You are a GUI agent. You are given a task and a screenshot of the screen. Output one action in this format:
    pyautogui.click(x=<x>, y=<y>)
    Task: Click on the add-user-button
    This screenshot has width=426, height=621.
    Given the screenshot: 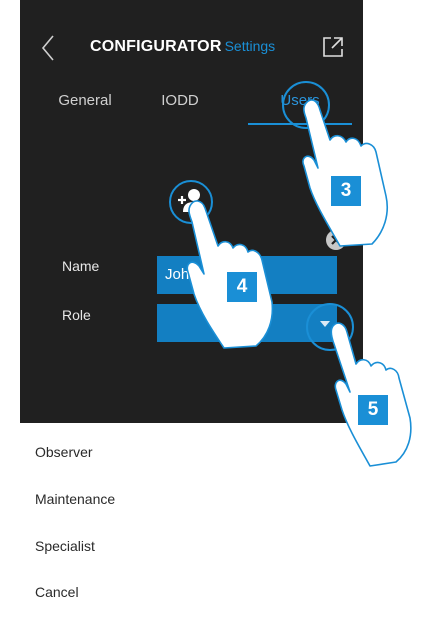 What is the action you would take?
    pyautogui.click(x=191, y=202)
    